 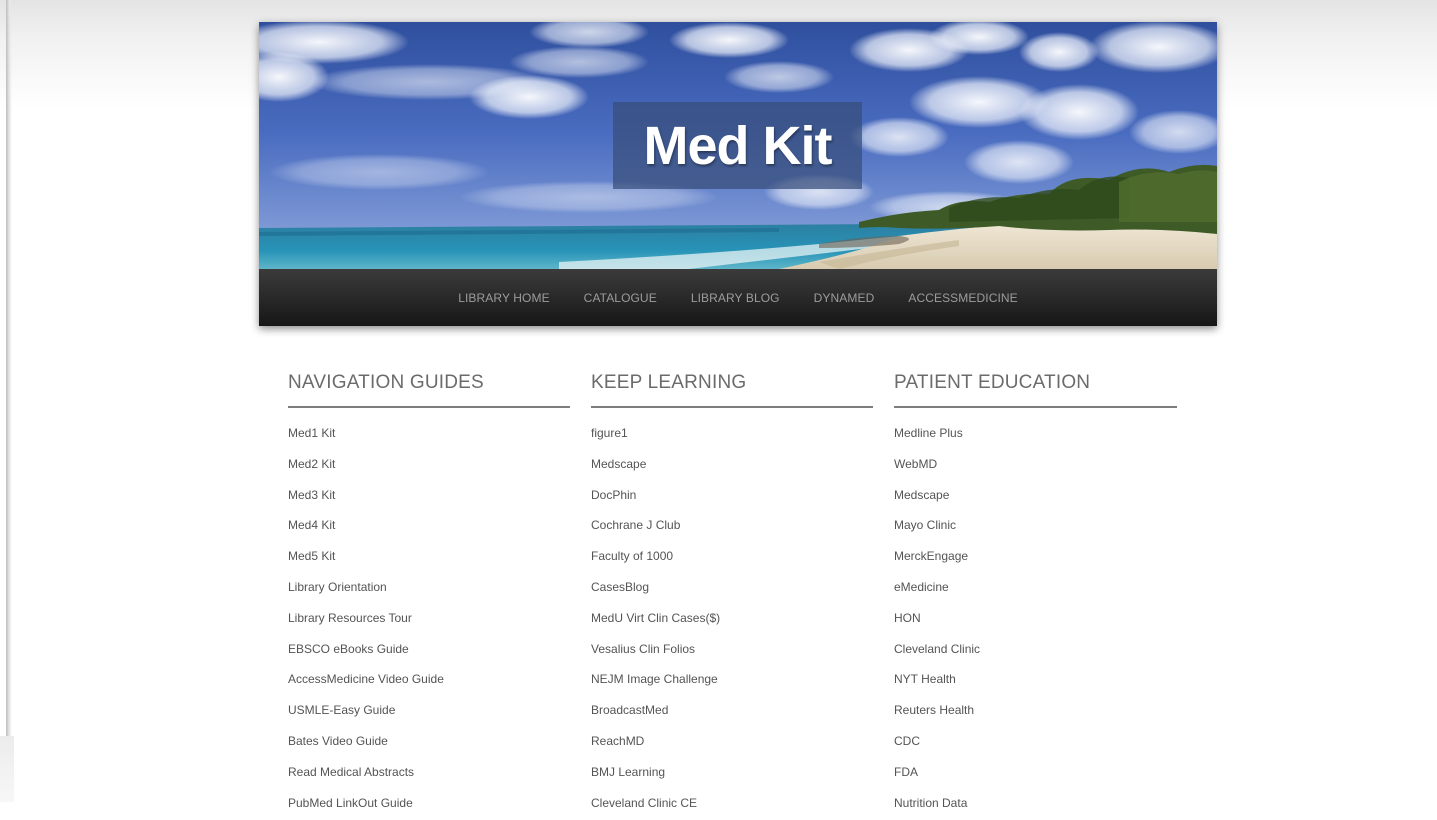 What do you see at coordinates (732, 712) in the screenshot?
I see `list-item: BroadcastMed` at bounding box center [732, 712].